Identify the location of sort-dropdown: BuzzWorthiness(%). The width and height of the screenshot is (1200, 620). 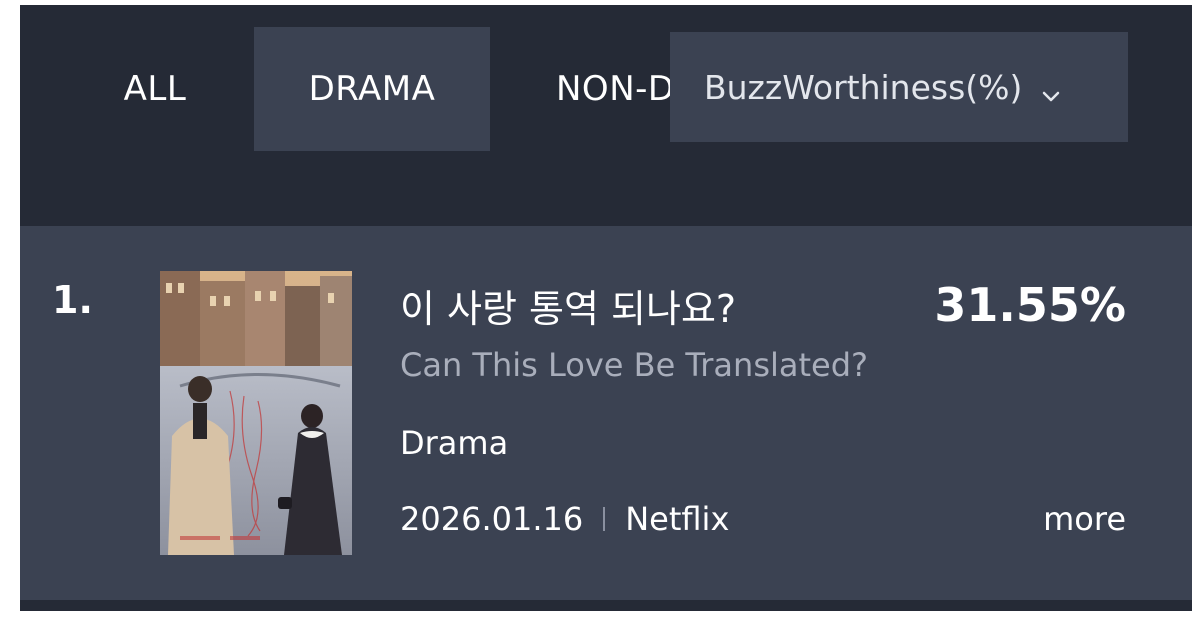
(899, 87).